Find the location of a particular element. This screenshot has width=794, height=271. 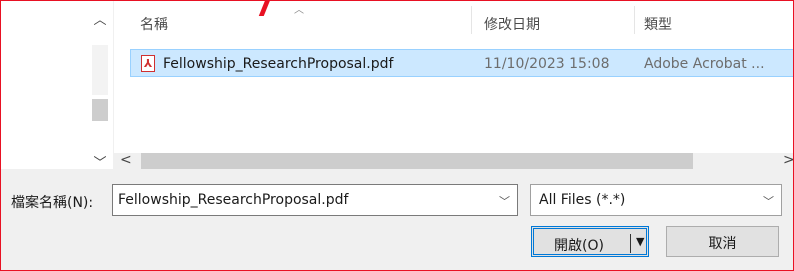

open-button-focus-ring: 開啟(O) ▼ is located at coordinates (590, 241).